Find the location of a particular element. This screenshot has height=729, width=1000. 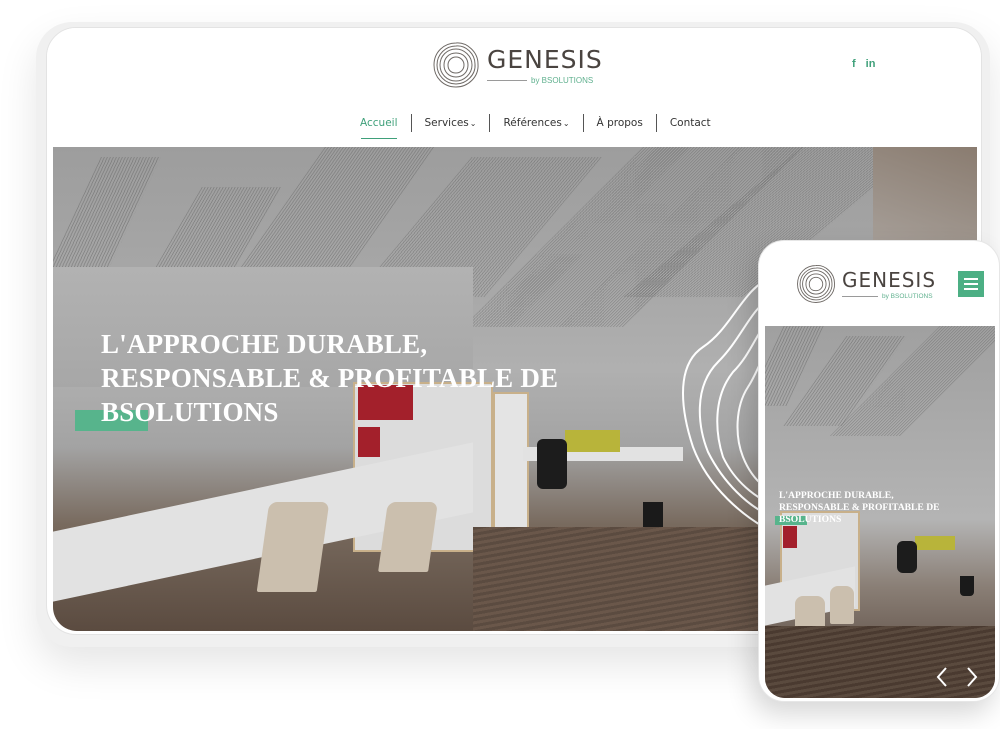

hero-image-floor is located at coordinates (880, 662).